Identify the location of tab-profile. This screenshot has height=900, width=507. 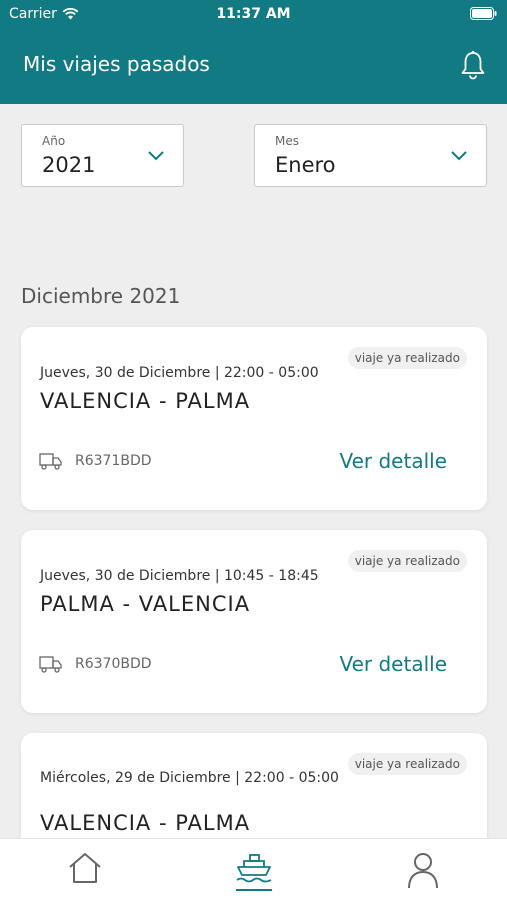
(423, 869).